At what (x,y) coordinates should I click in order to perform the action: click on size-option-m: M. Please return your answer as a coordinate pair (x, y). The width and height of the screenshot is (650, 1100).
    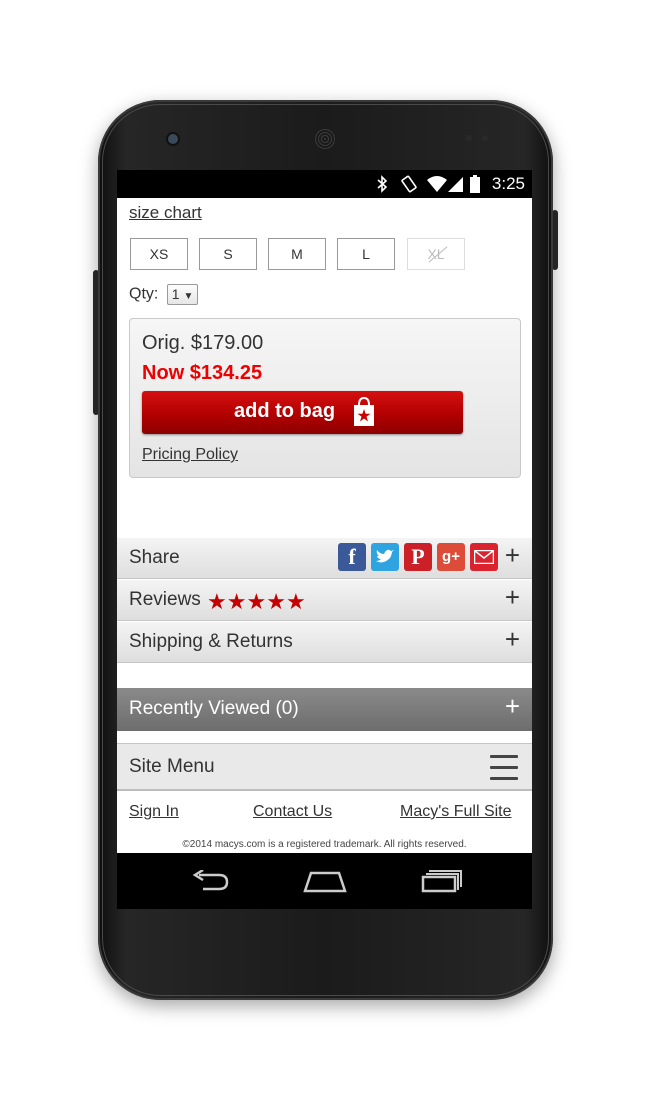
    Looking at the image, I should click on (297, 254).